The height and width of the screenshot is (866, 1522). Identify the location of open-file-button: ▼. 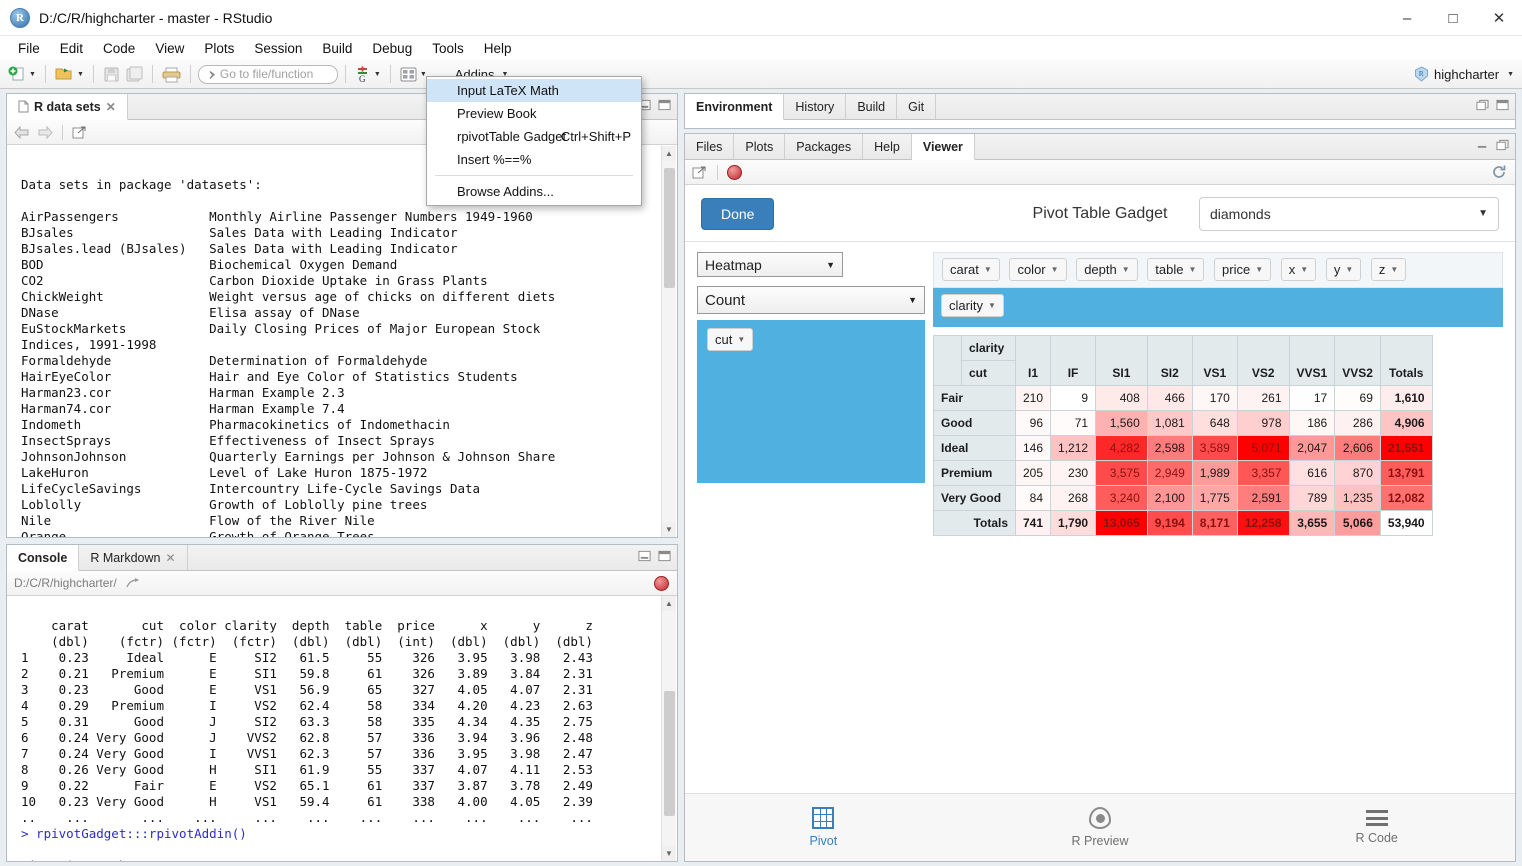
(69, 74).